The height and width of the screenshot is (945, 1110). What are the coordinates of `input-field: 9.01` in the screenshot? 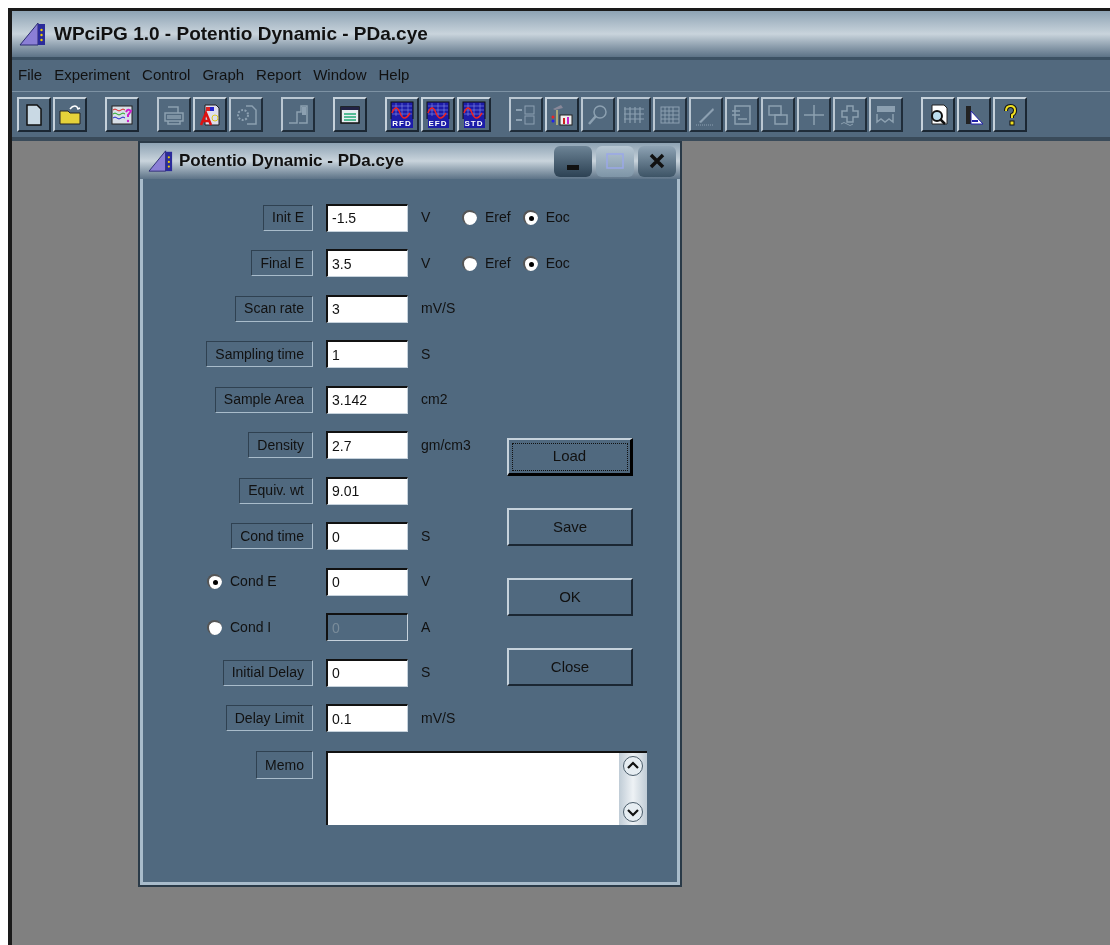 It's located at (367, 490).